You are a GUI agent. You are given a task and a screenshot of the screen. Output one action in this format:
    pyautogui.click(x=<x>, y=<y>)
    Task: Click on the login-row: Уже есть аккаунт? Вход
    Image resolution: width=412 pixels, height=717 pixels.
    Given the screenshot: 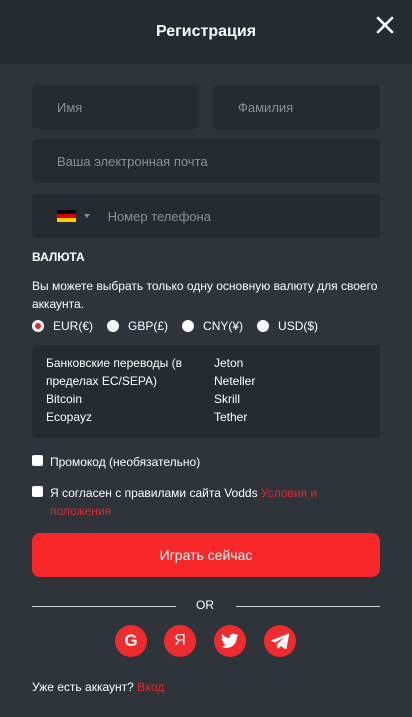 What is the action you would take?
    pyautogui.click(x=98, y=687)
    